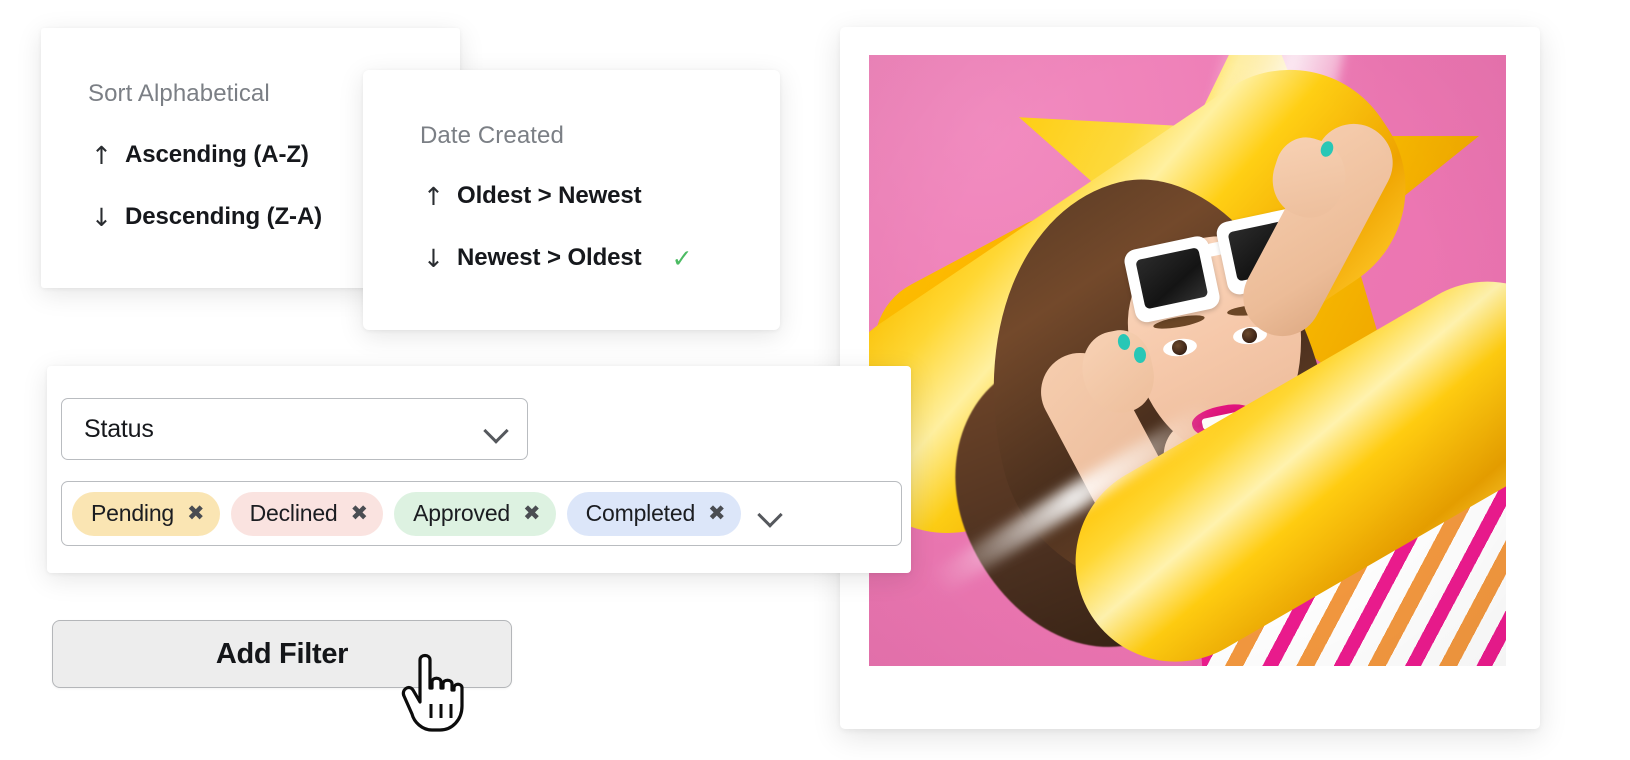  I want to click on sort-option-oldest-newest-label: Oldest > Newest, so click(549, 195).